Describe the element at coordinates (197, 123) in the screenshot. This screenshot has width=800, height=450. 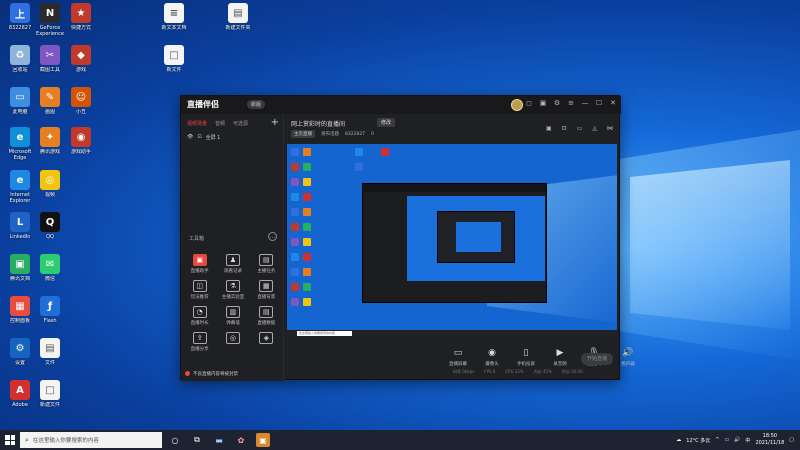
I see `sidebar-tab: 视频场景` at that location.